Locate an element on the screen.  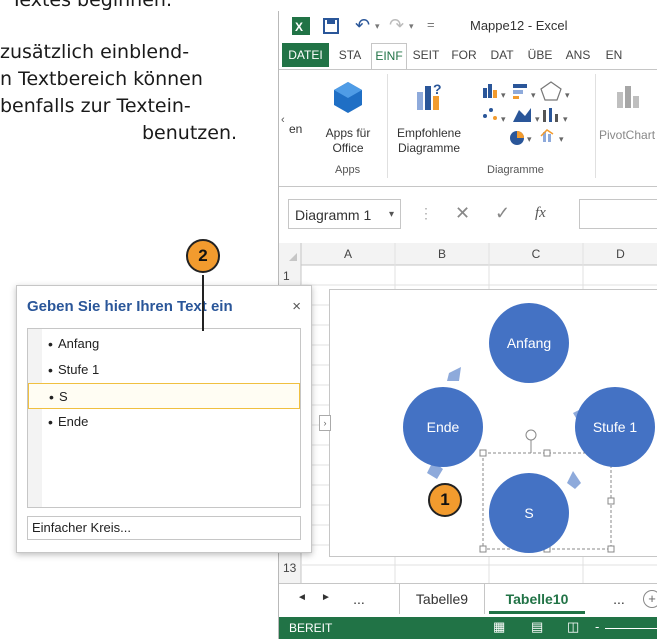
zoom-slider is located at coordinates (631, 628).